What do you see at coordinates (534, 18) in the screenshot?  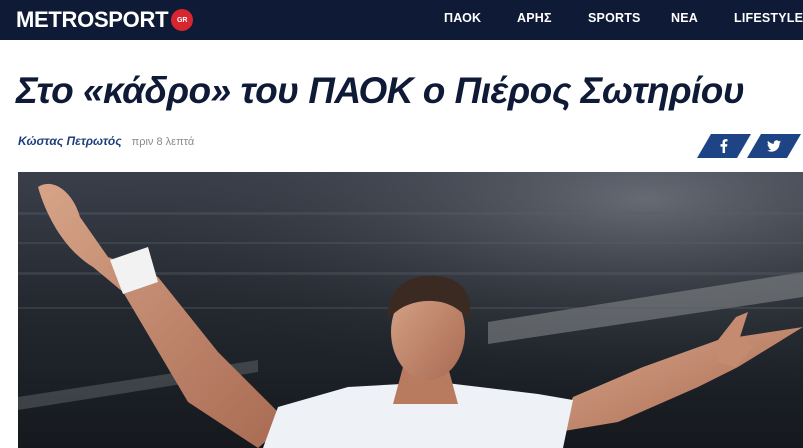 I see `nav-item-aris: ΑΡΗΣ` at bounding box center [534, 18].